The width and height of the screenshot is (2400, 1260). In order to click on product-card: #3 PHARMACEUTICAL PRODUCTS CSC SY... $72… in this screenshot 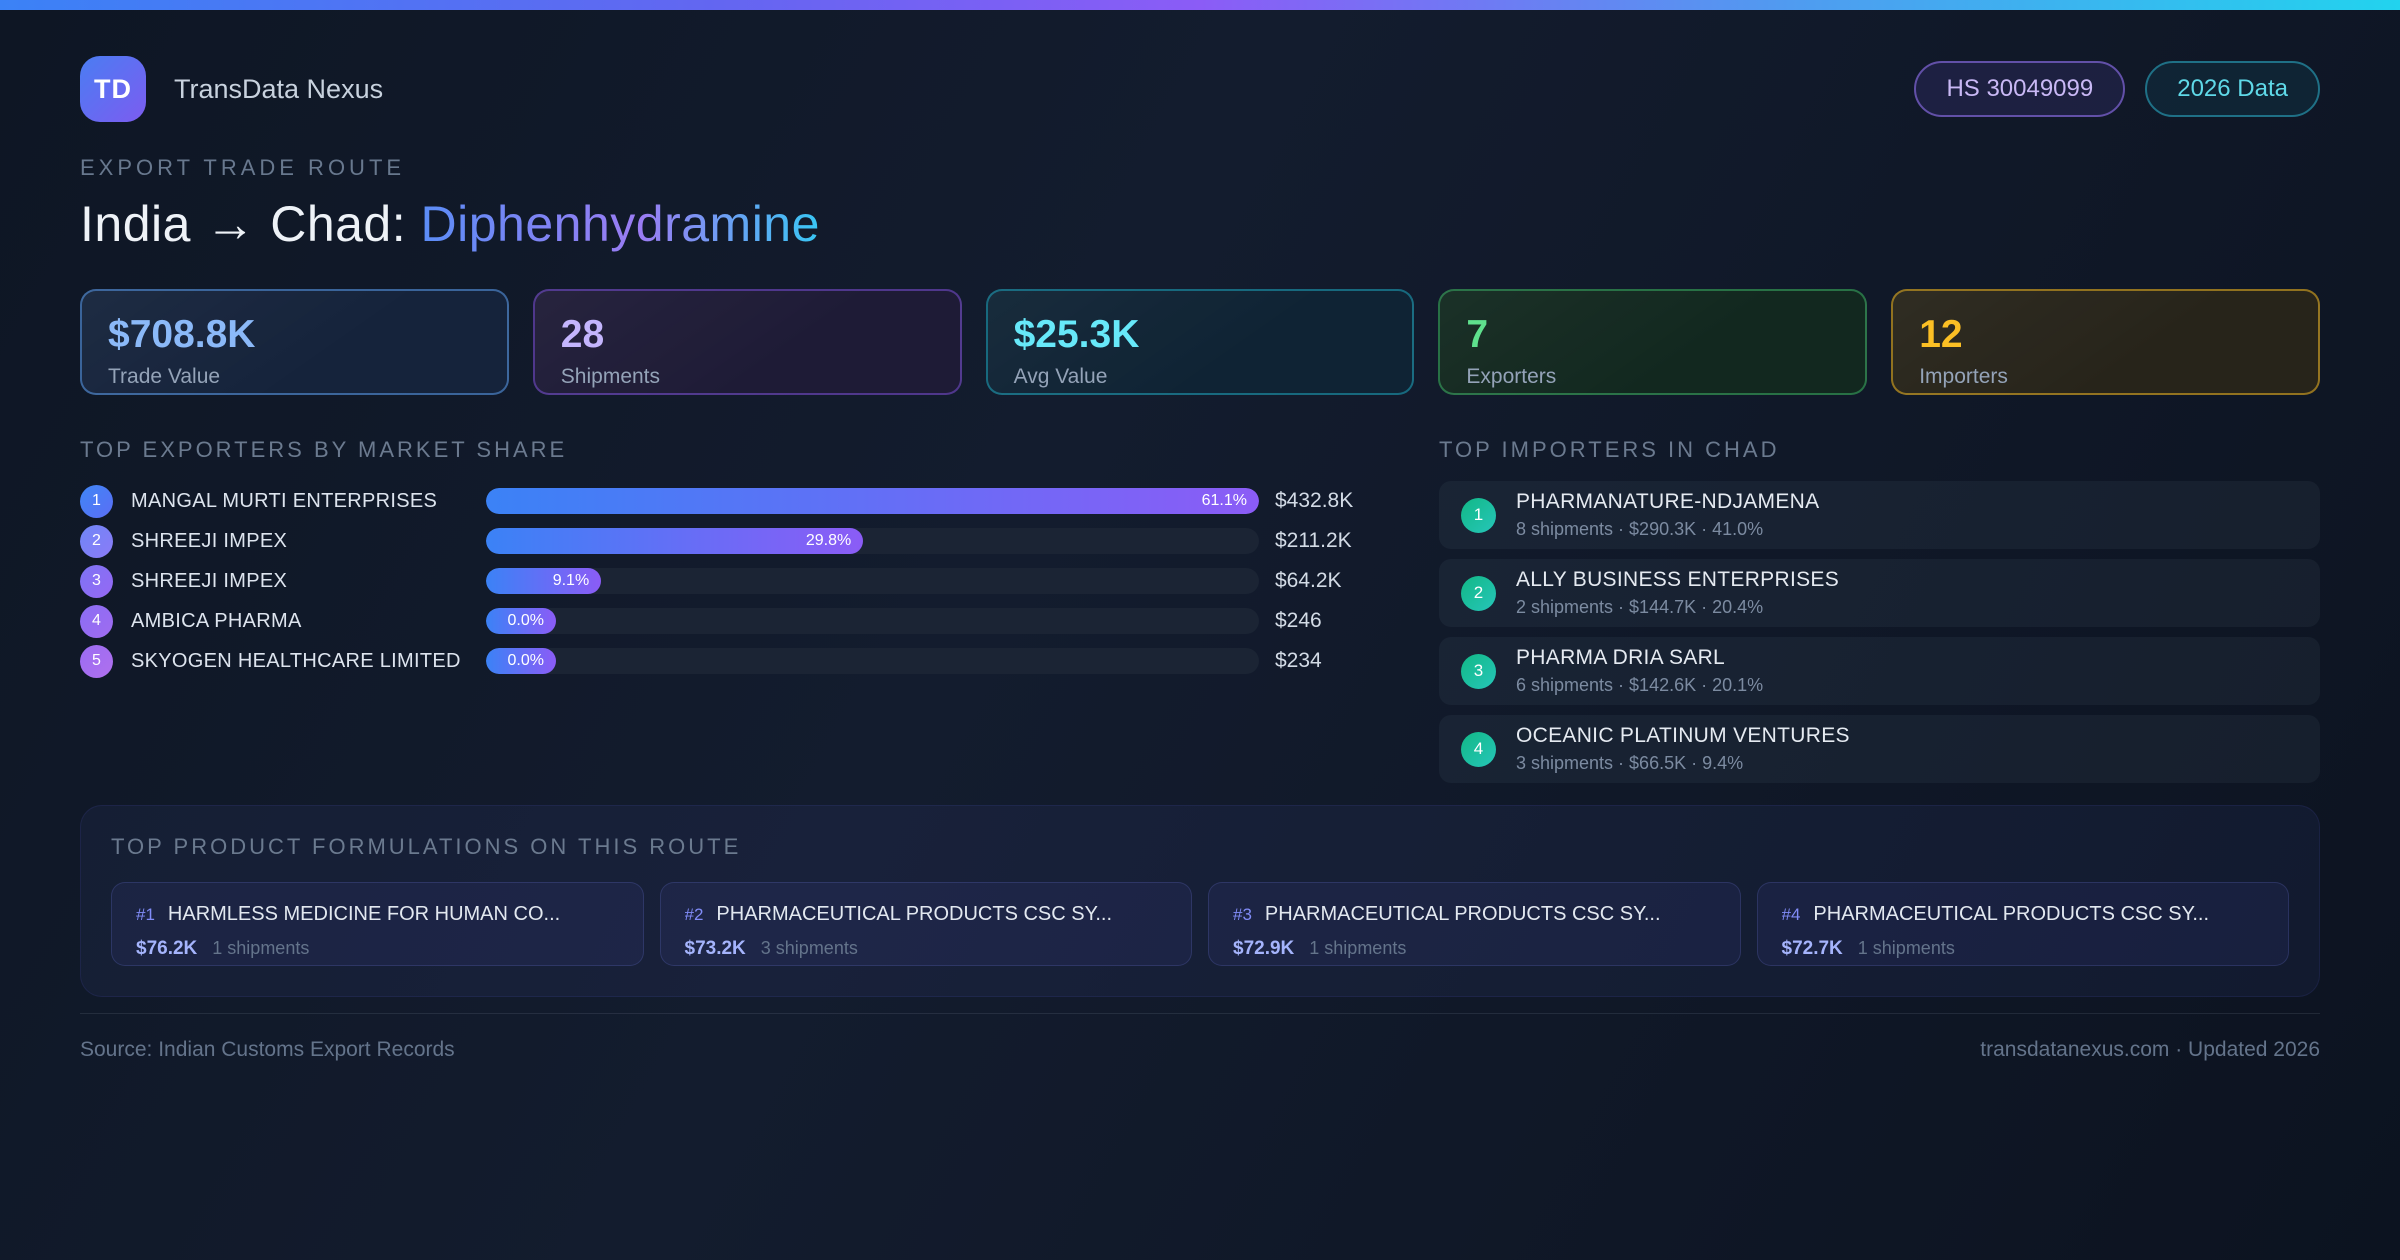, I will do `click(1474, 924)`.